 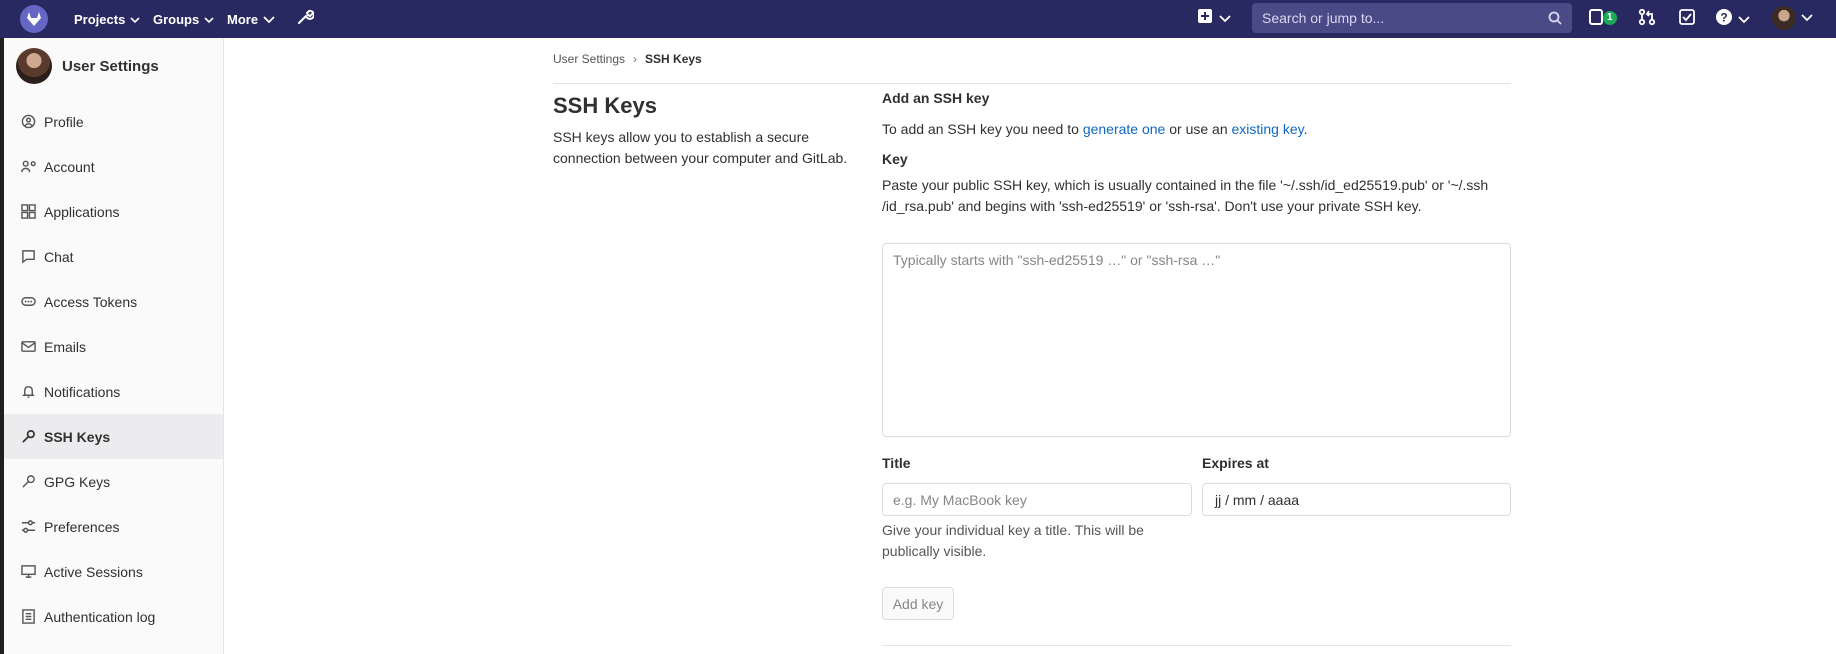 I want to click on sidebar-item-label: GPG Keys, so click(x=77, y=481).